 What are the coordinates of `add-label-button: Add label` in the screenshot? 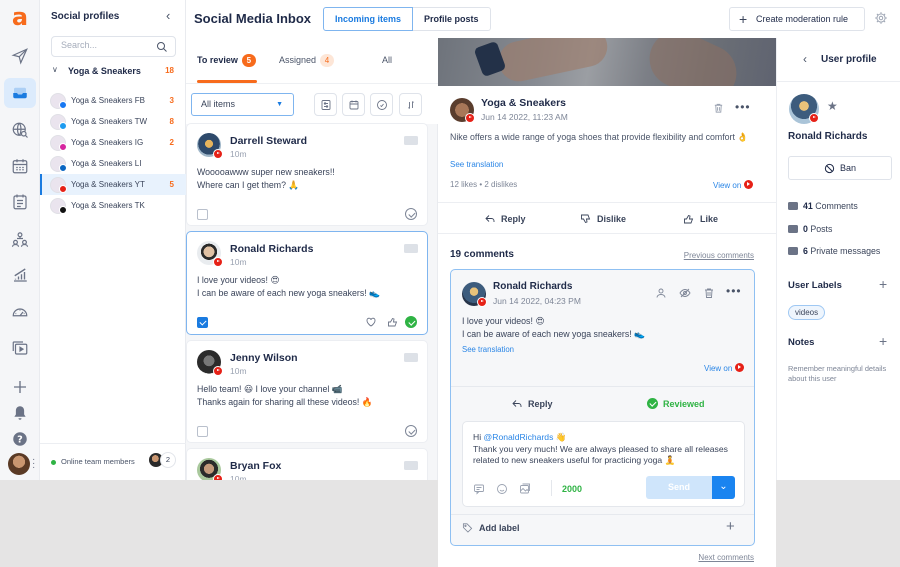 It's located at (491, 527).